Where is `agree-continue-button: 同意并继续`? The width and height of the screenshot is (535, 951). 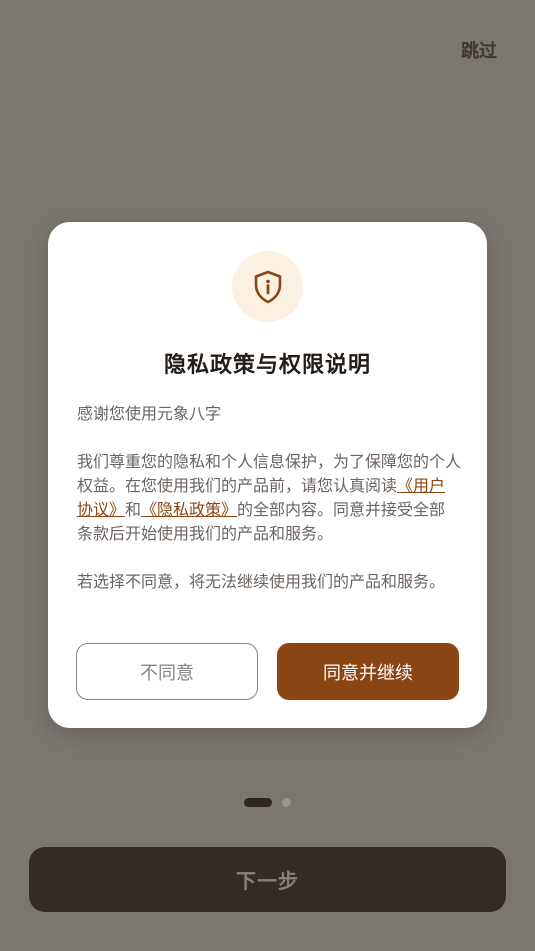 agree-continue-button: 同意并继续 is located at coordinates (368, 671).